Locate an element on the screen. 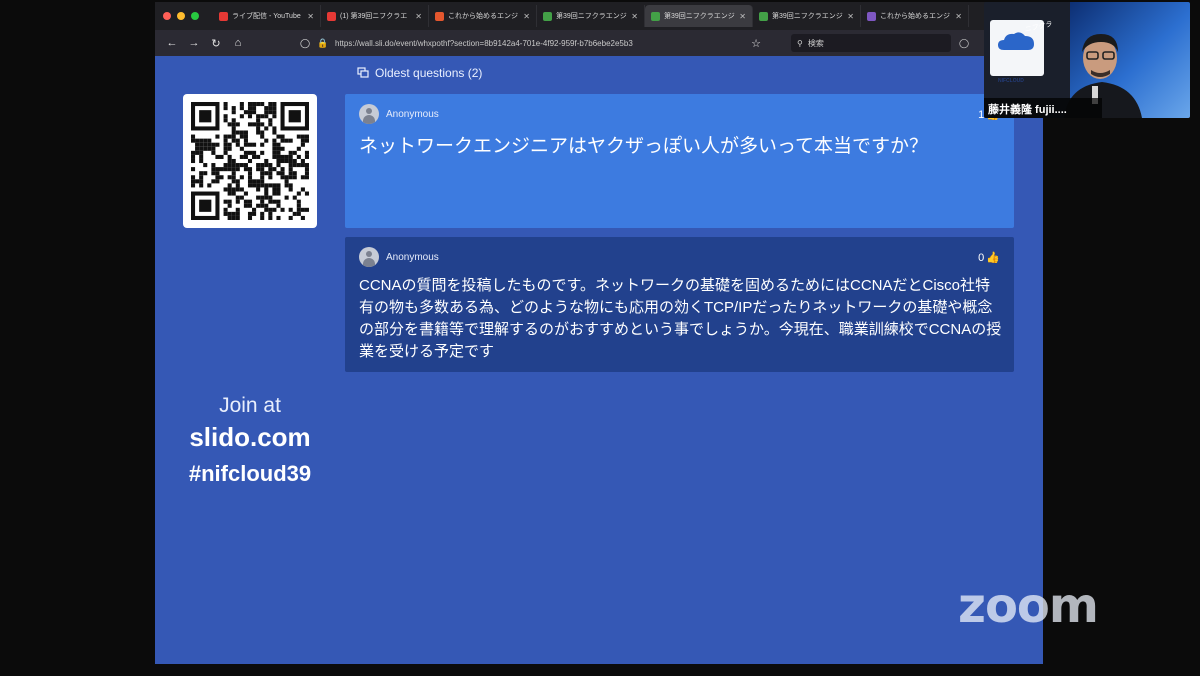 Image resolution: width=1200 pixels, height=676 pixels. search-input: ⚲ 検索 is located at coordinates (871, 43).